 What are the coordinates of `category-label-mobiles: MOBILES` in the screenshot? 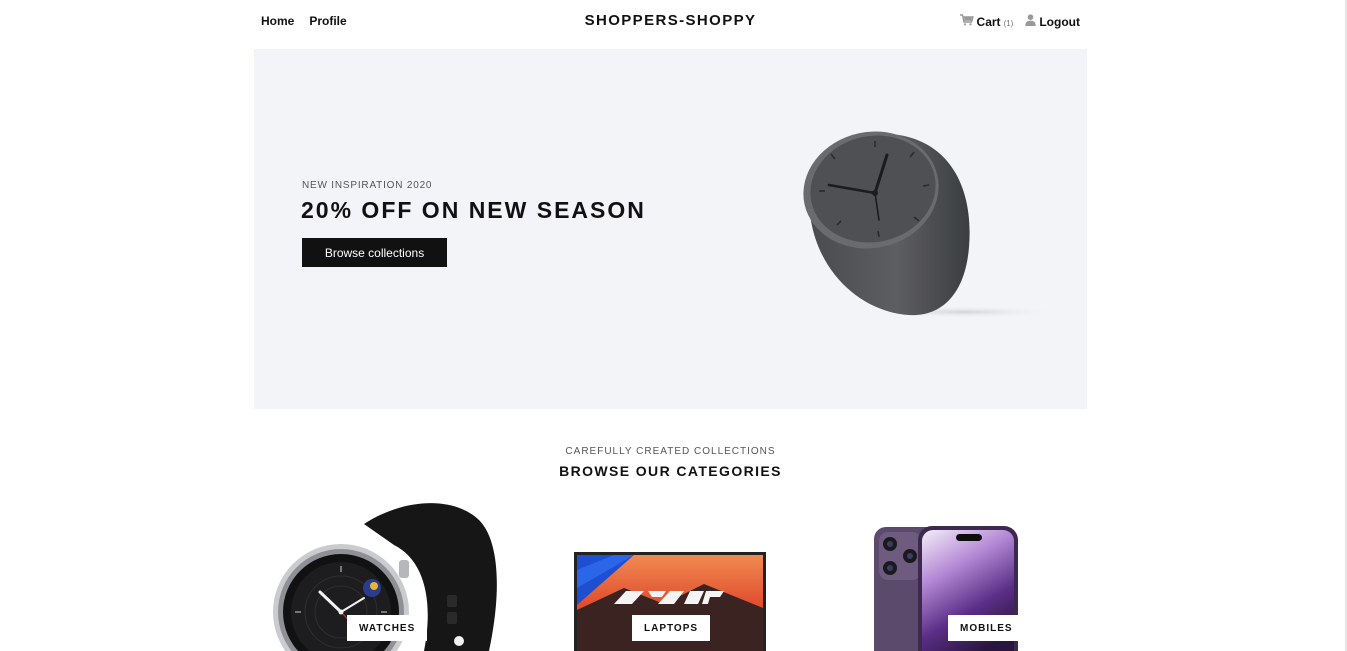 It's located at (986, 628).